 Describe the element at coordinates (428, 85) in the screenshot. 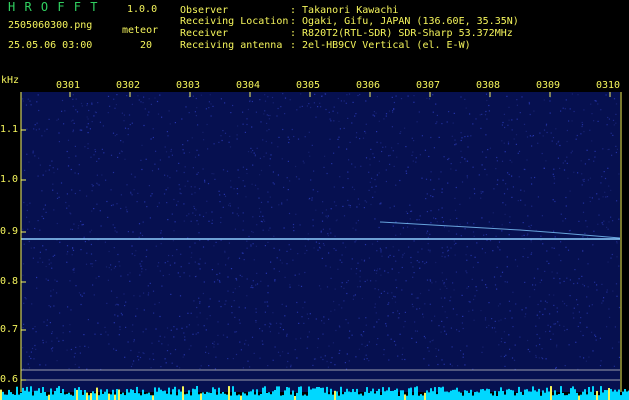

I see `time-tick-0307: 0307` at that location.